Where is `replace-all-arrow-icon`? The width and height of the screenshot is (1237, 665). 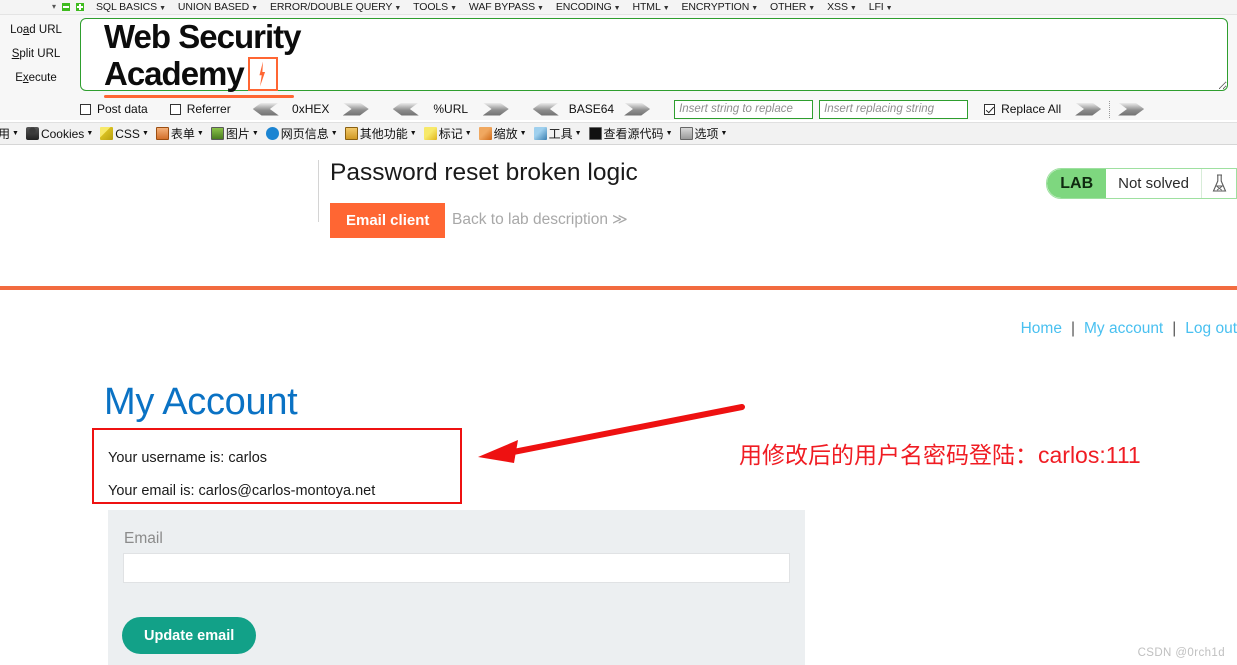
replace-all-arrow-icon is located at coordinates (1131, 109).